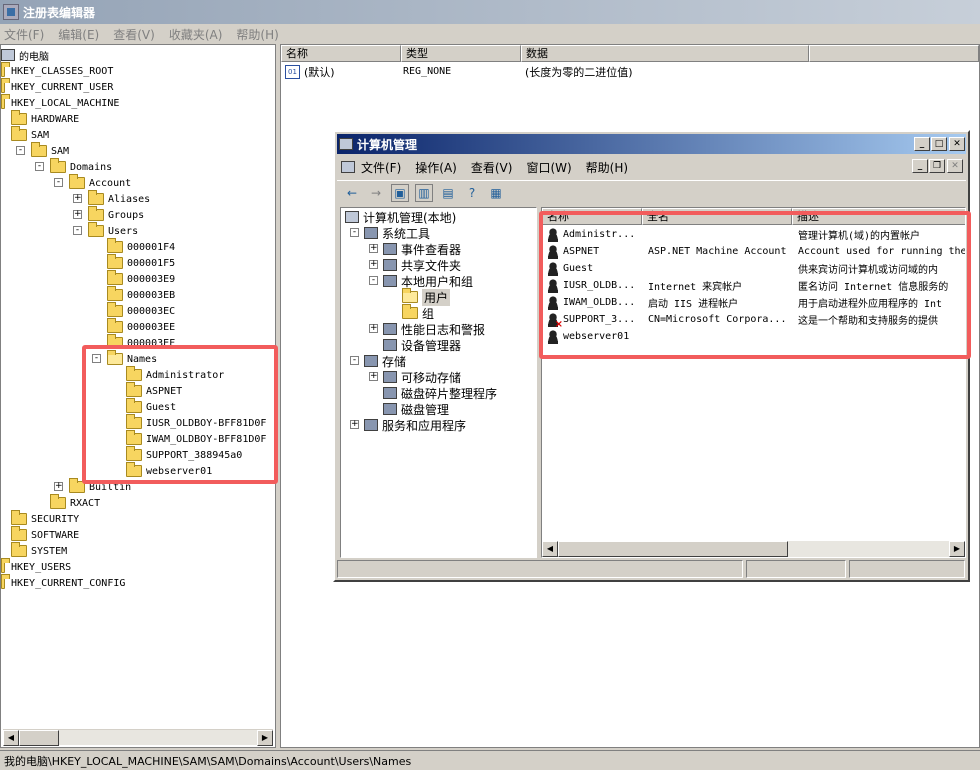 This screenshot has height=770, width=980. I want to click on tree-item: HKEY_LOCAL_MACHINE, so click(60, 102).